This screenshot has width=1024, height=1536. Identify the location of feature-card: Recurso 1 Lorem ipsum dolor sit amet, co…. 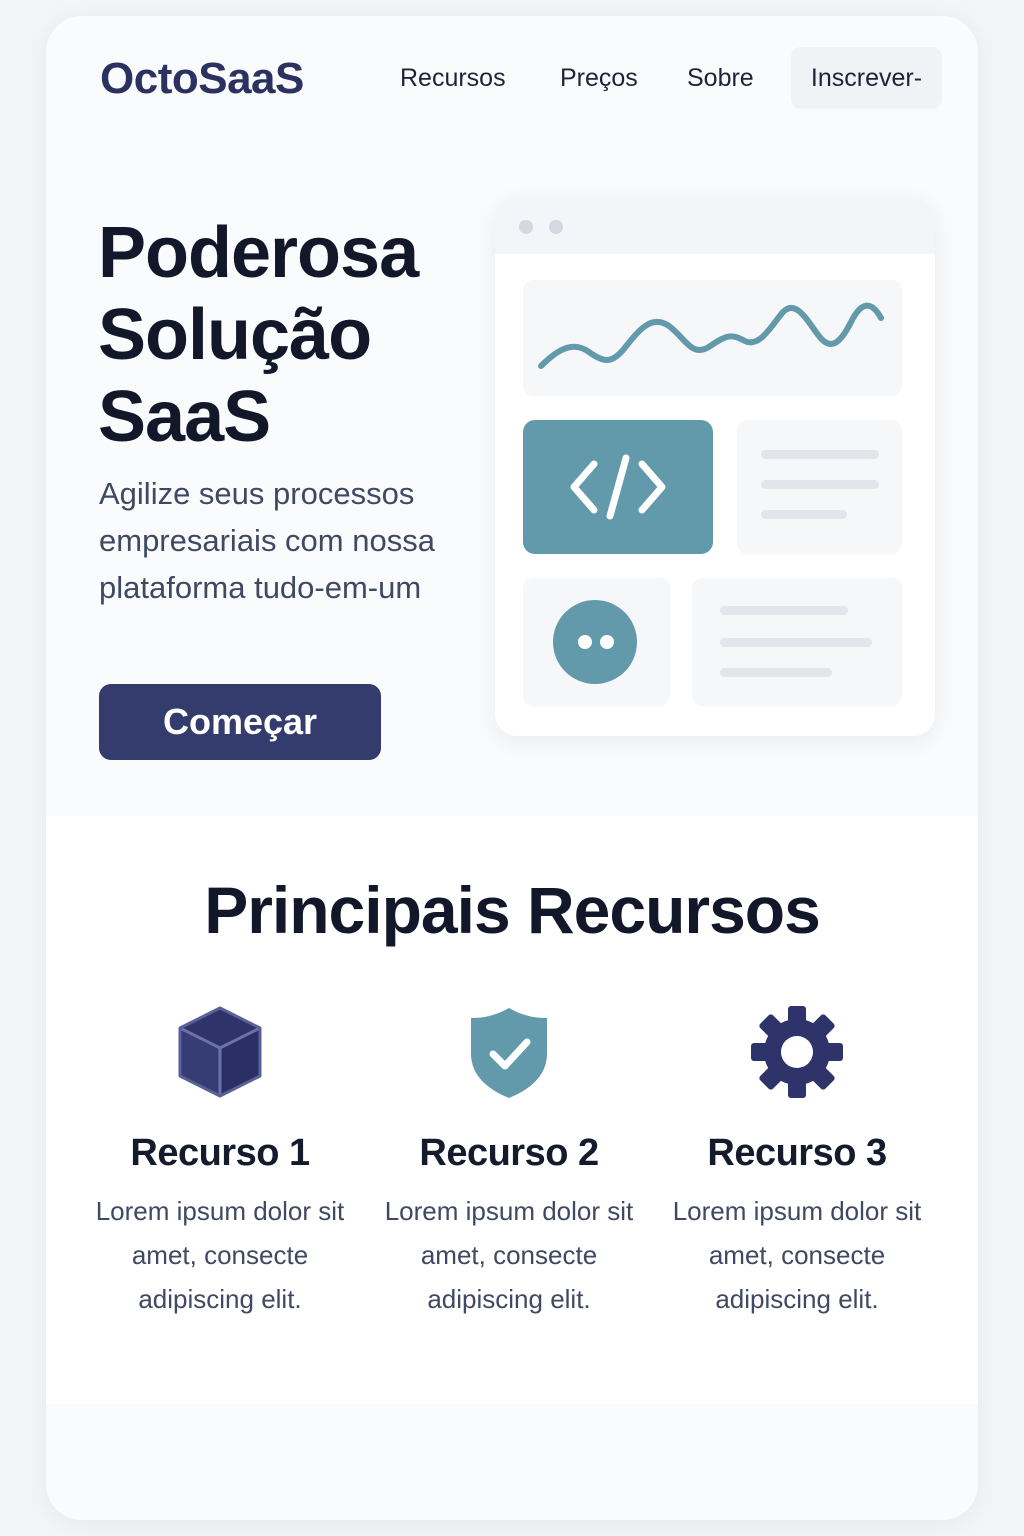
(220, 1161).